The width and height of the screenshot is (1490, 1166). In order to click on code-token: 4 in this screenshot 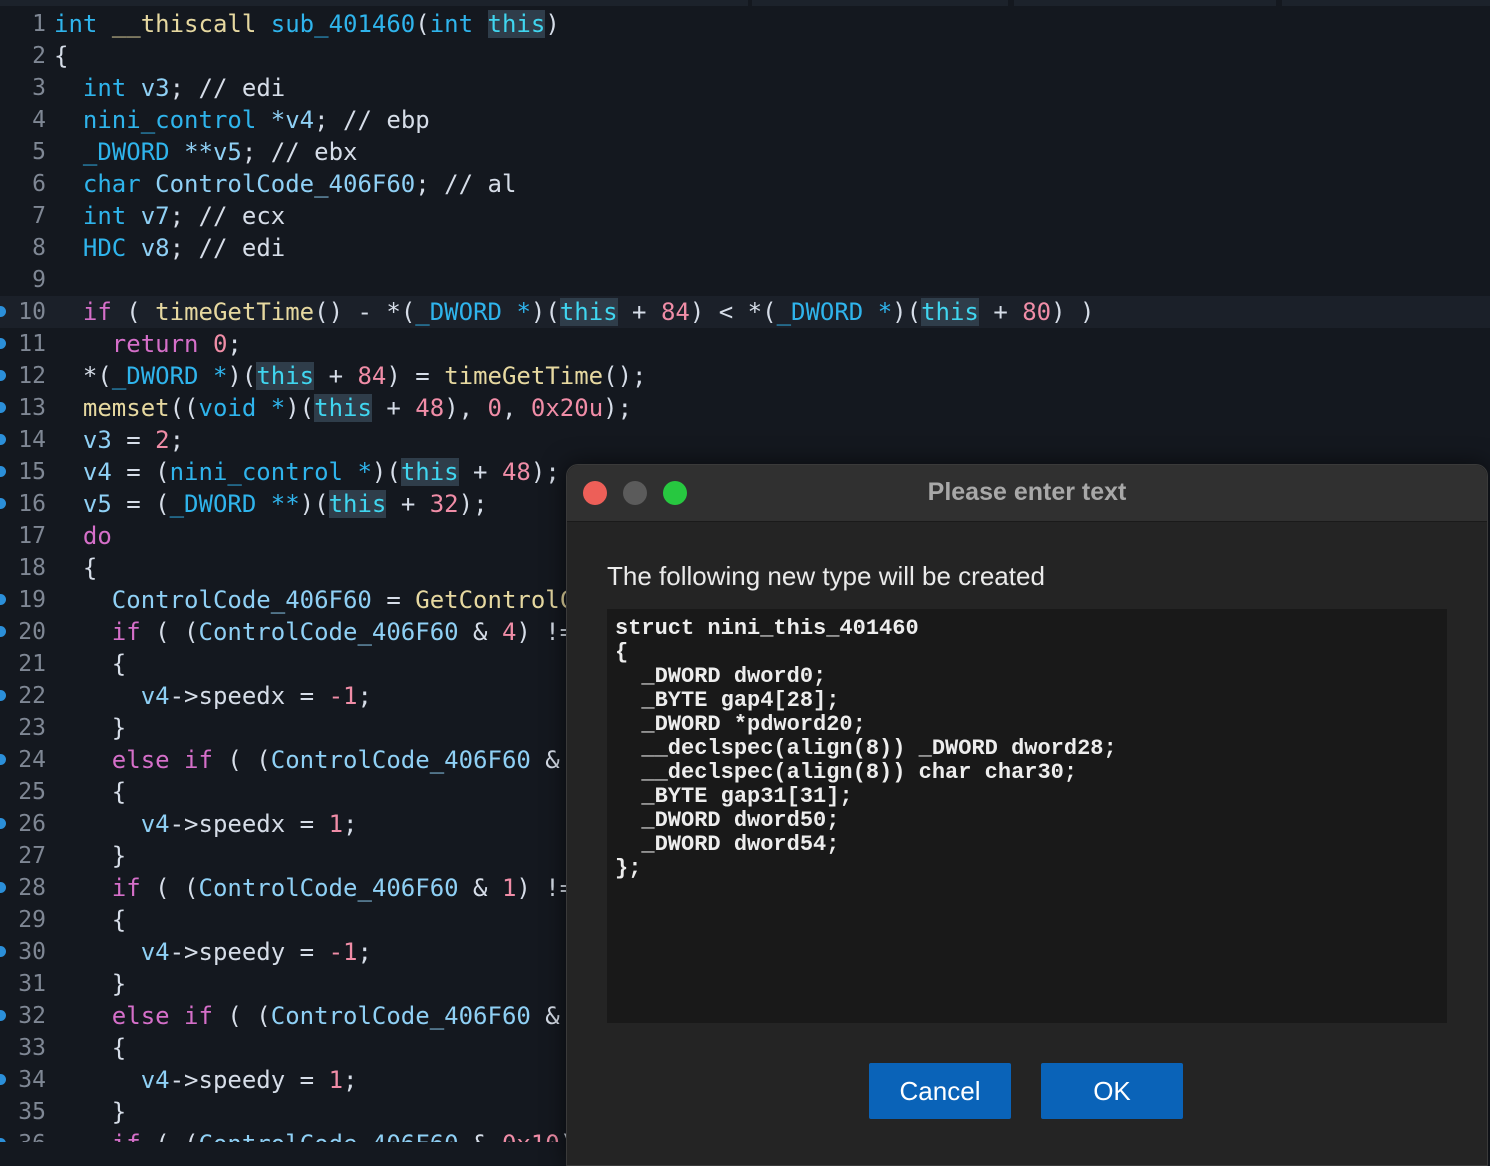, I will do `click(509, 632)`.